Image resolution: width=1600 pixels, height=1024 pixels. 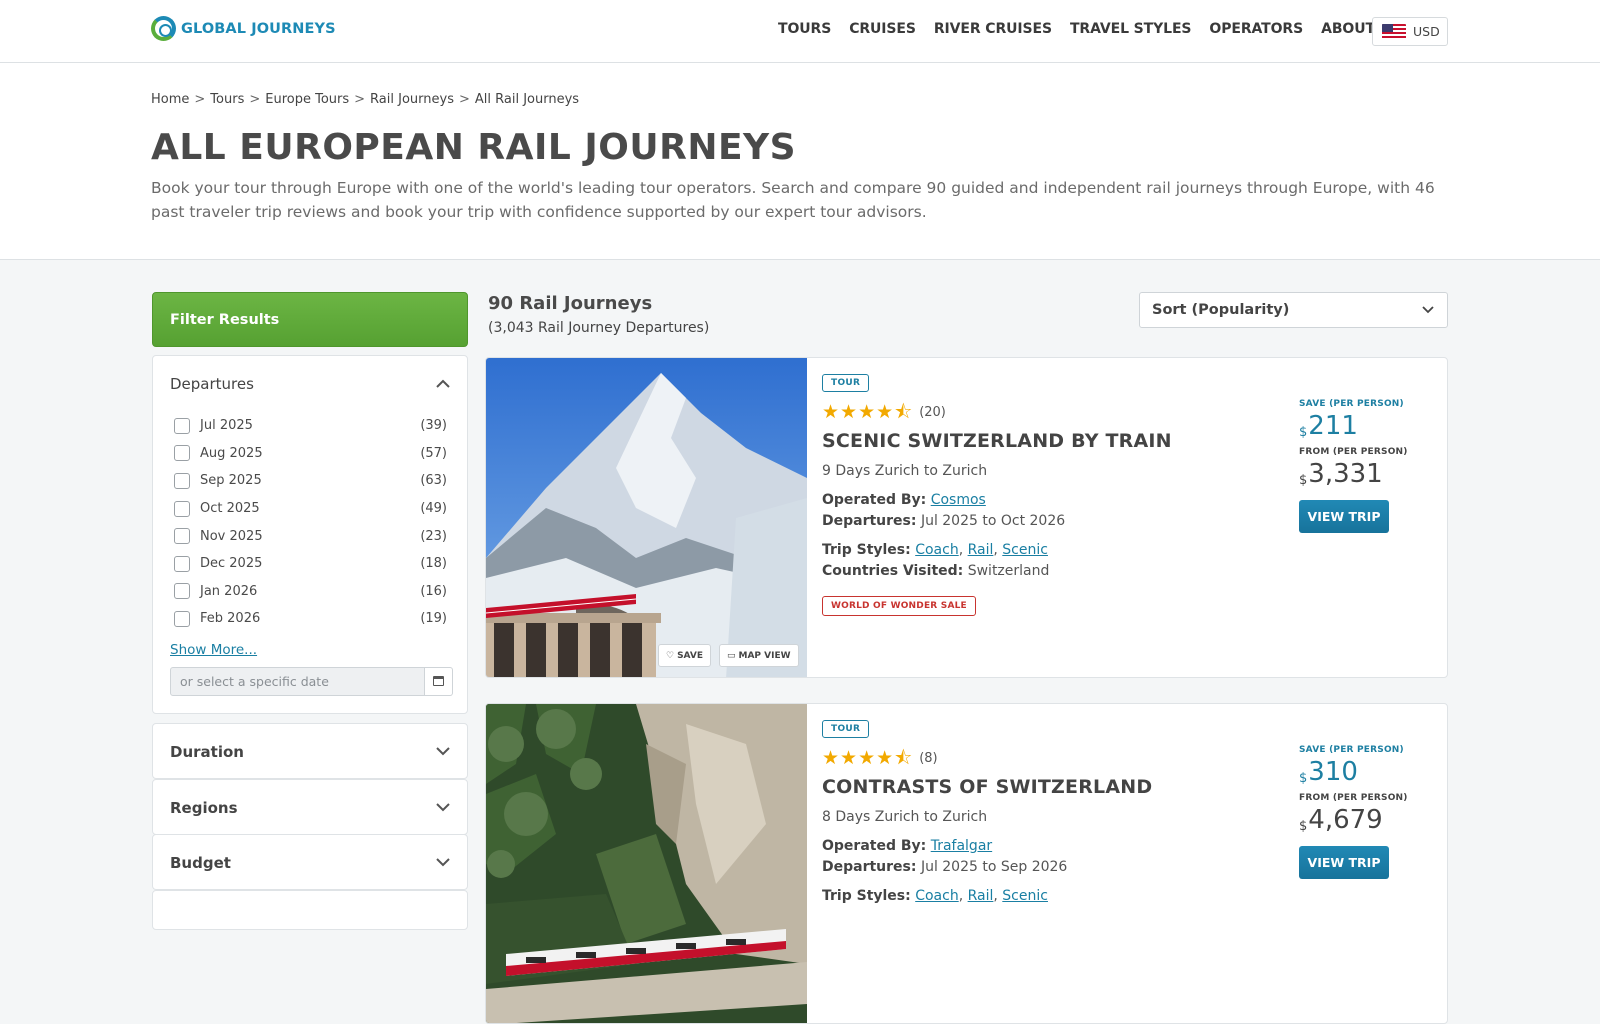 I want to click on next-filter-panel, so click(x=310, y=910).